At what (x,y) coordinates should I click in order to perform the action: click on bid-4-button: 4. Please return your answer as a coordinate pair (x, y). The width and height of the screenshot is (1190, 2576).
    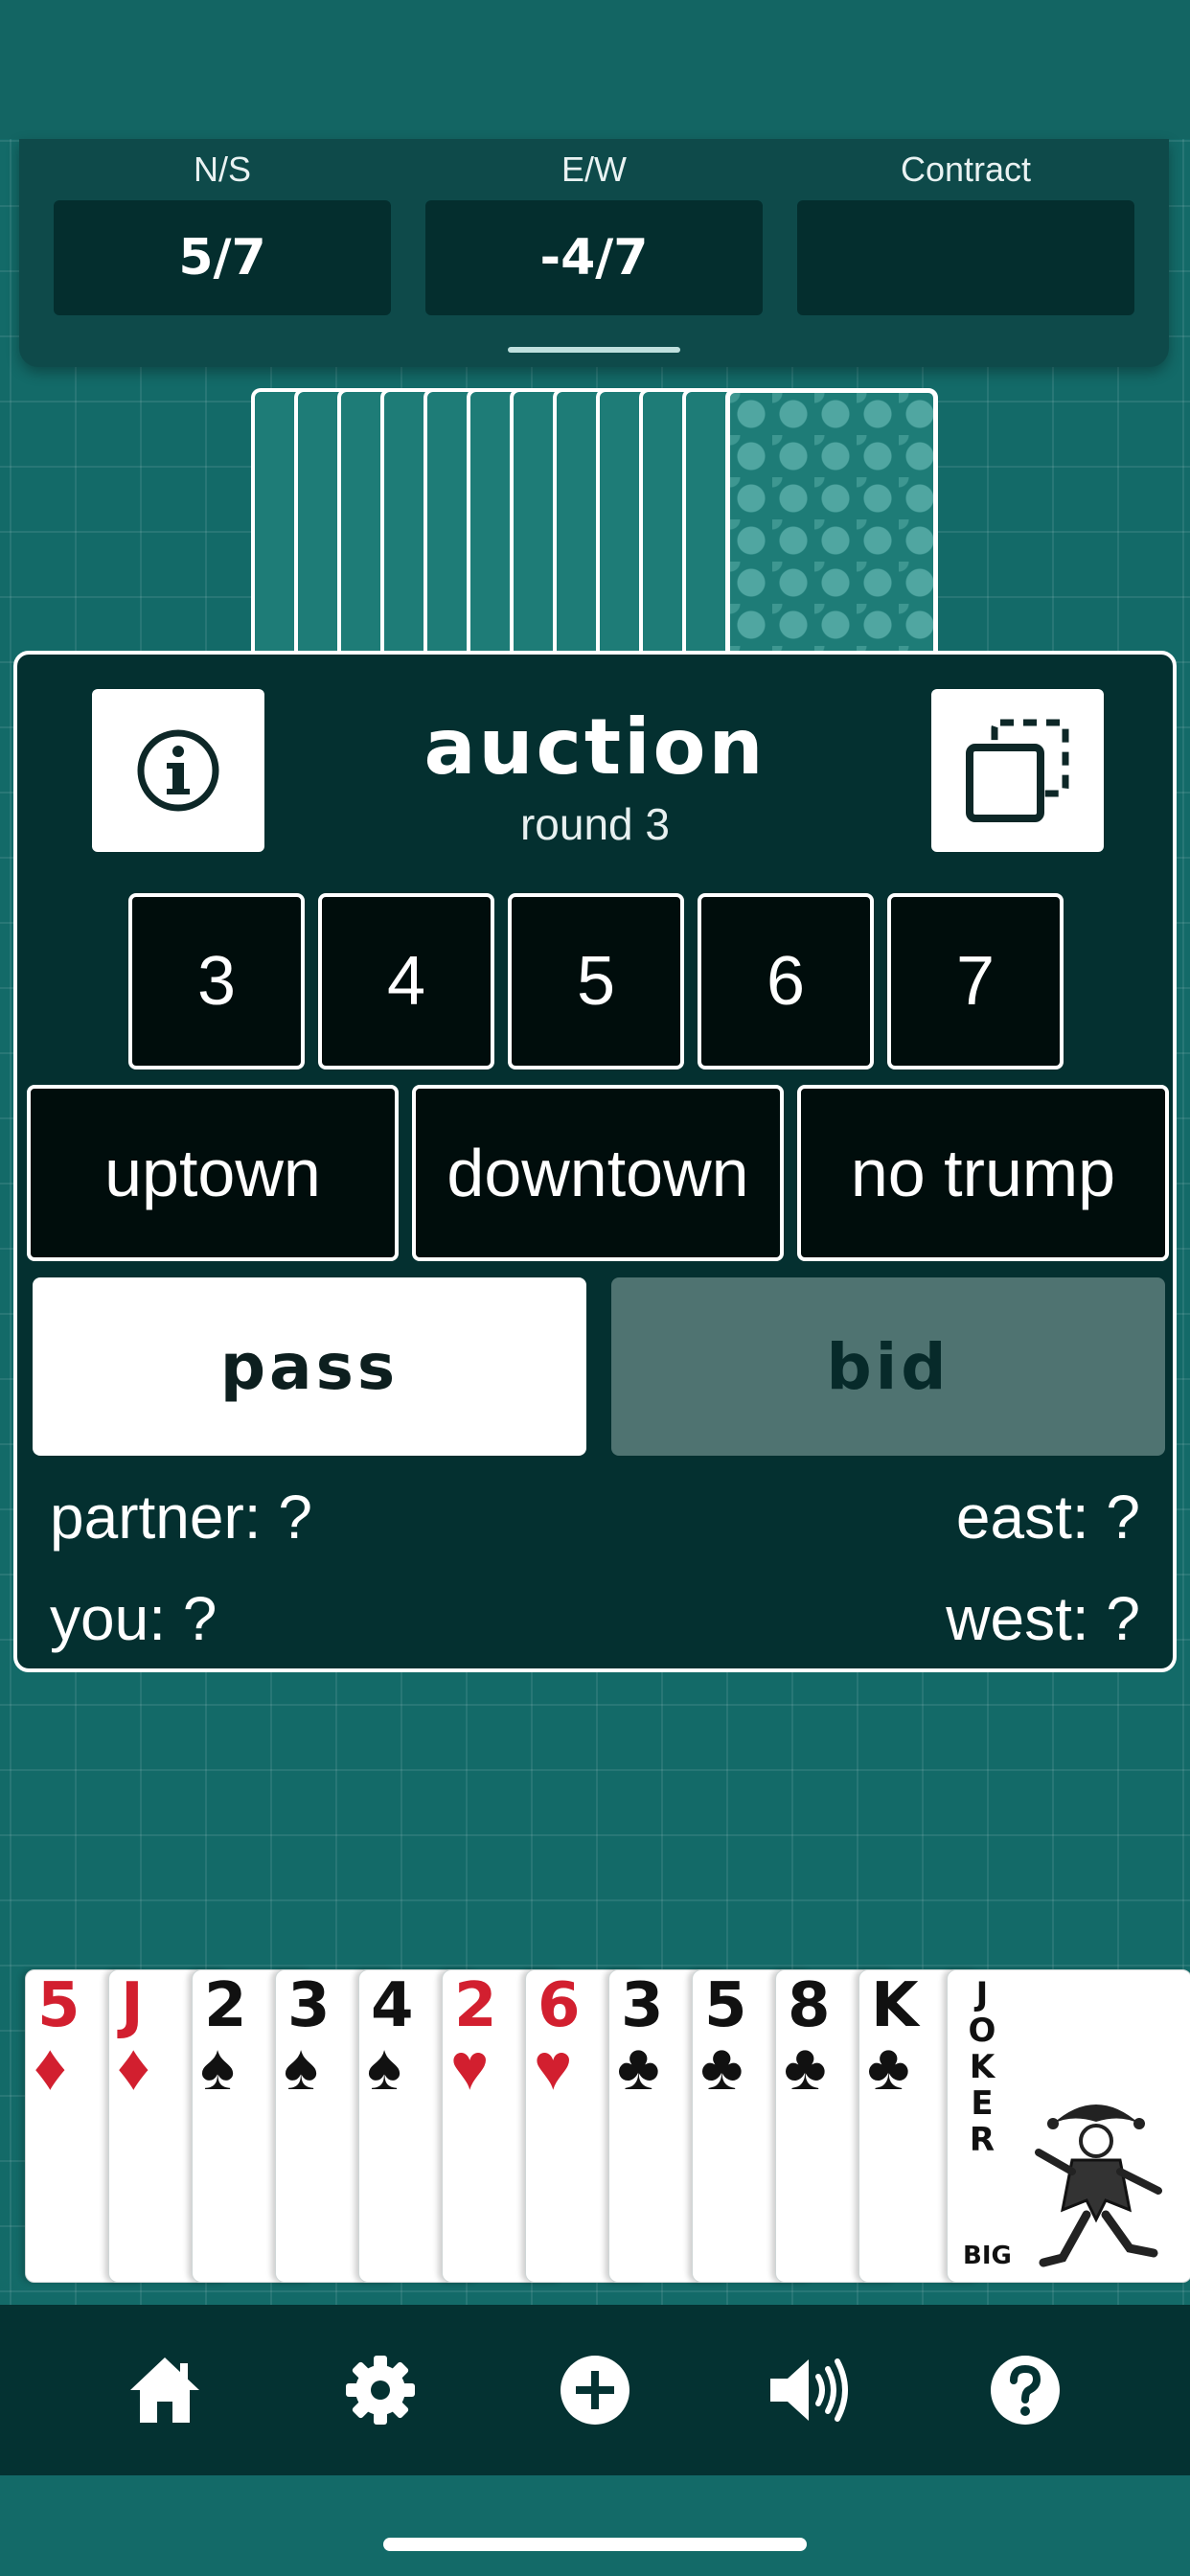
    Looking at the image, I should click on (406, 981).